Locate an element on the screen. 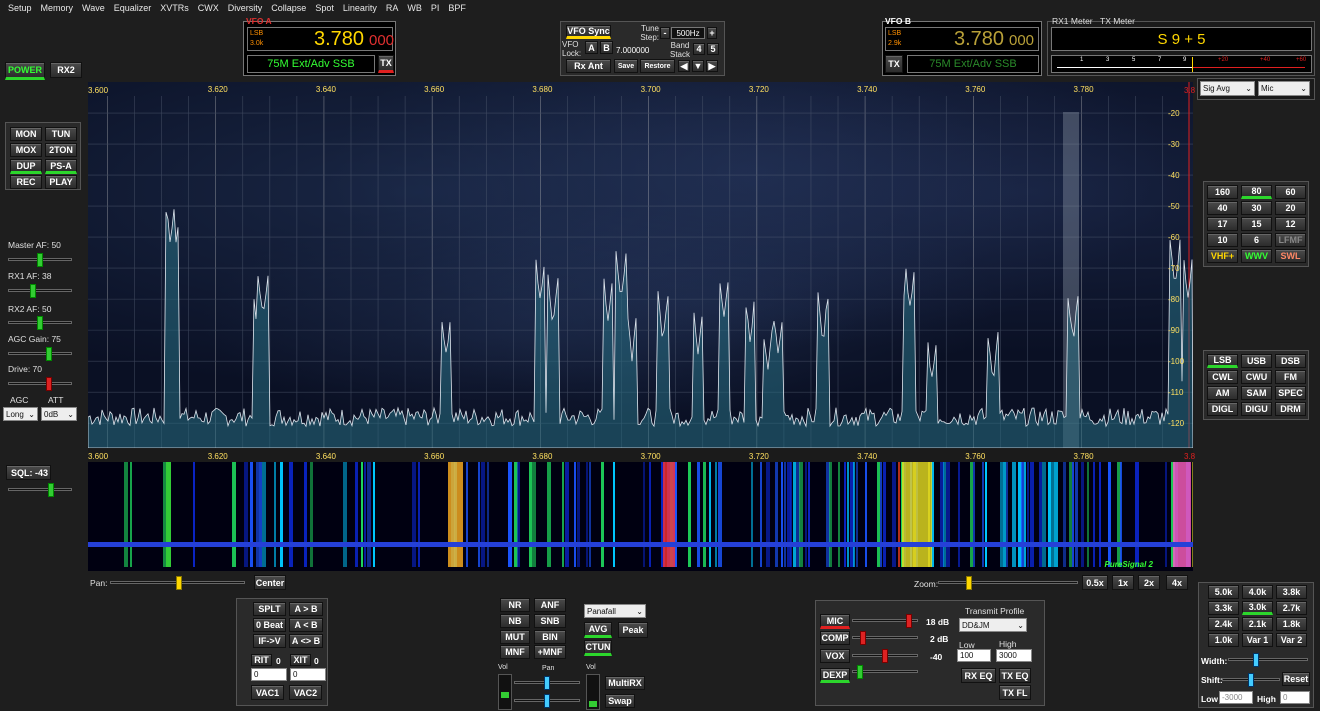 Image resolution: width=1320 pixels, height=711 pixels. rx1-af-slider is located at coordinates (40, 291).